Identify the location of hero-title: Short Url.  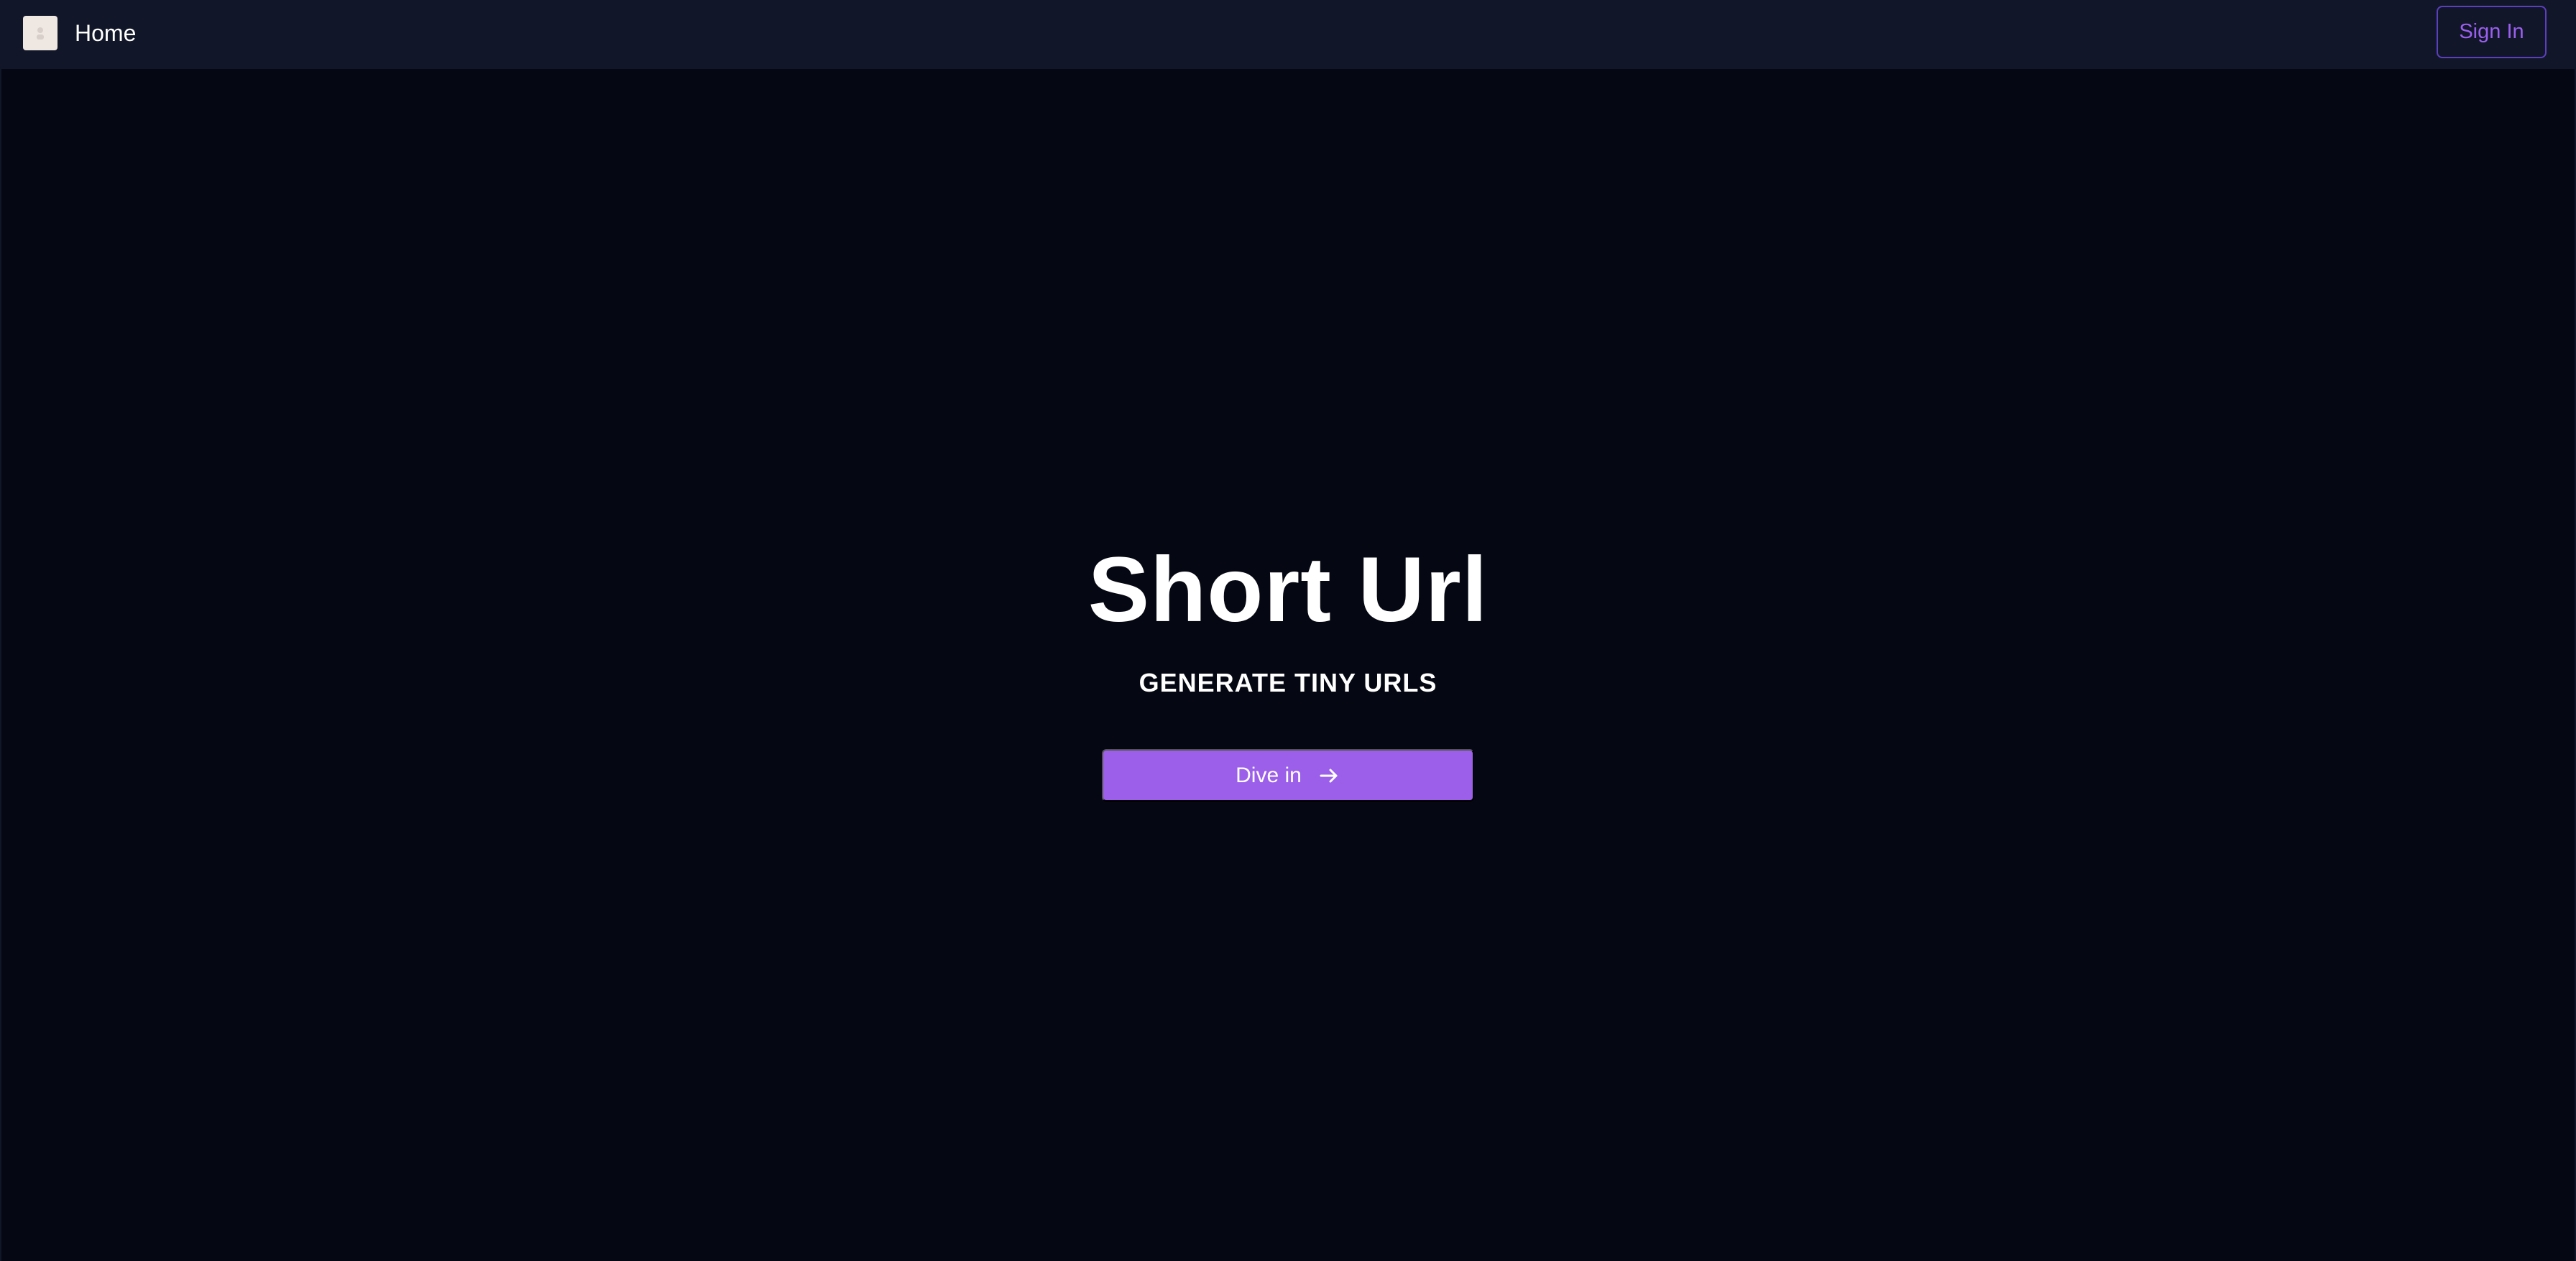
(1288, 589).